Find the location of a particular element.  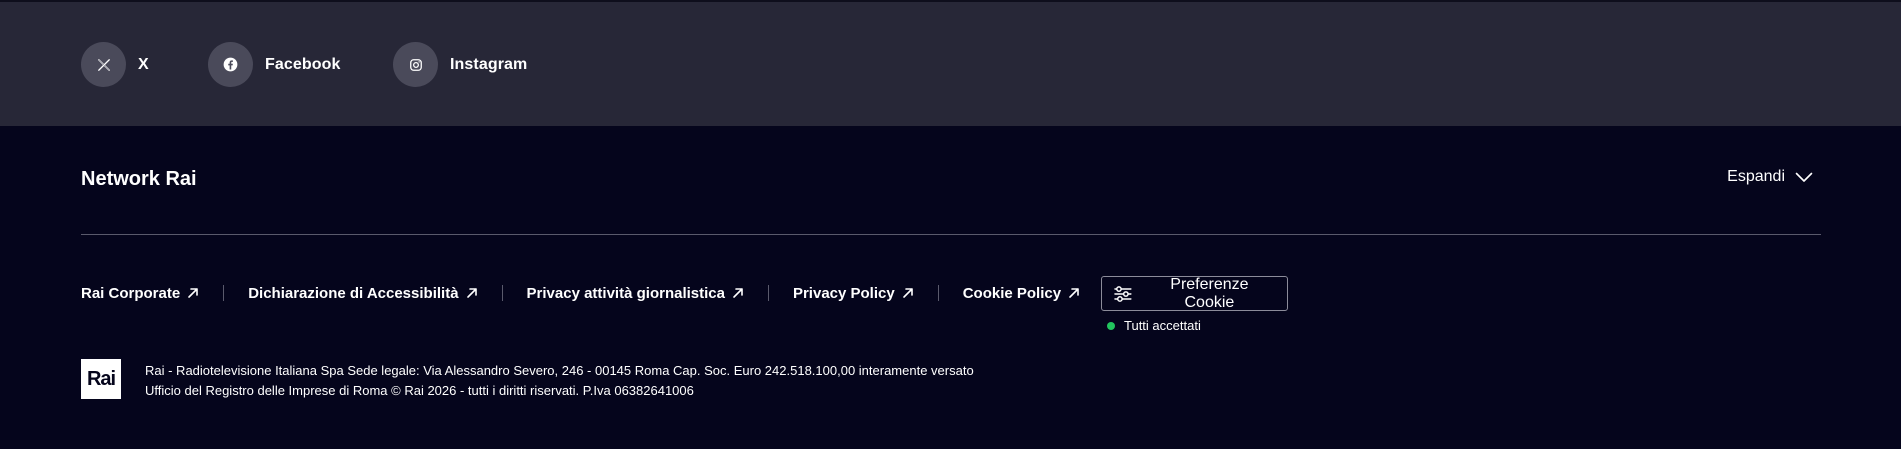

cookie-preferences-button: Preferenze Cookie is located at coordinates (1194, 293).